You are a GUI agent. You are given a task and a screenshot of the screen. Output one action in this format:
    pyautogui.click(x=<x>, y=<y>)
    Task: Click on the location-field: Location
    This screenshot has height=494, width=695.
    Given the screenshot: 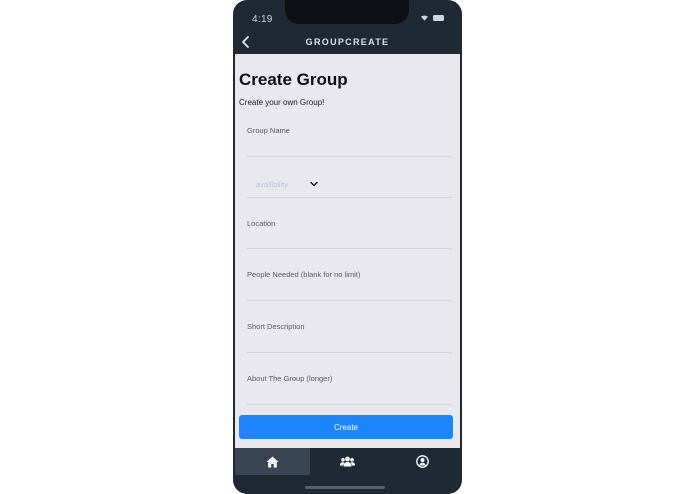 What is the action you would take?
    pyautogui.click(x=349, y=235)
    